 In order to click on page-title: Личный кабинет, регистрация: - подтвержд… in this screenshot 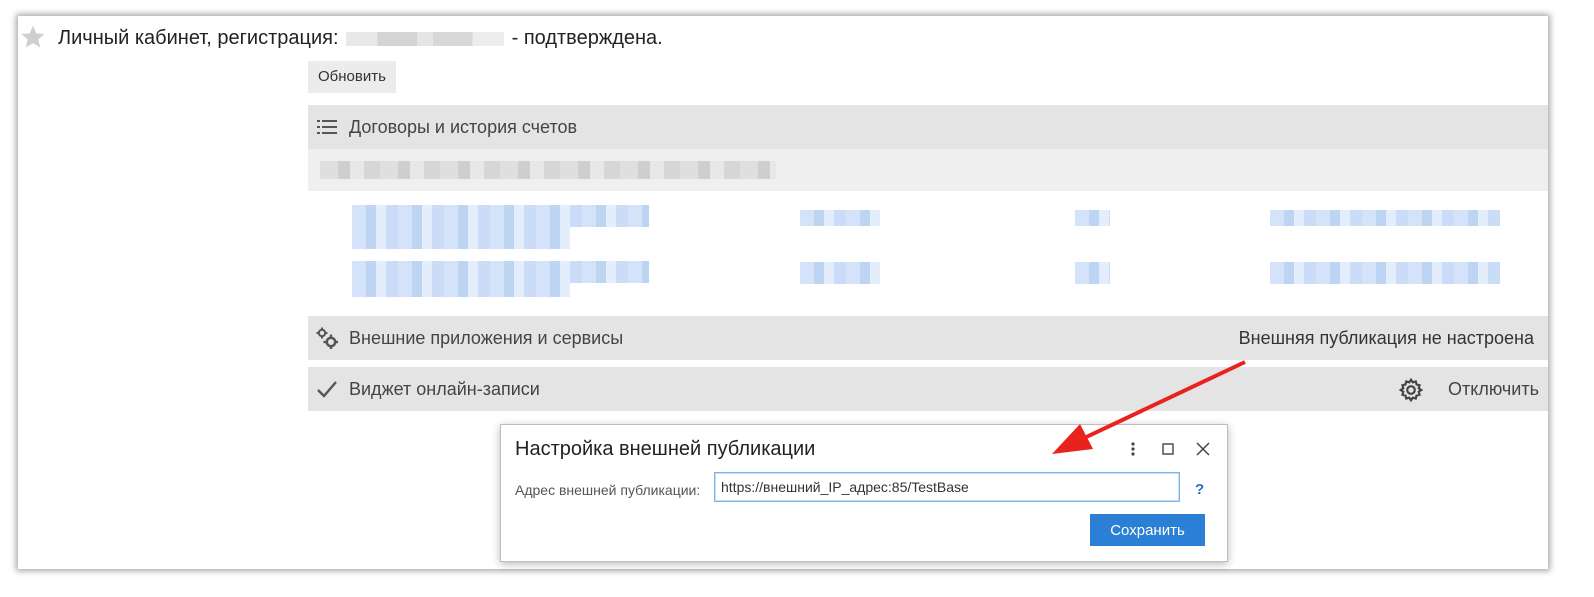, I will do `click(360, 38)`.